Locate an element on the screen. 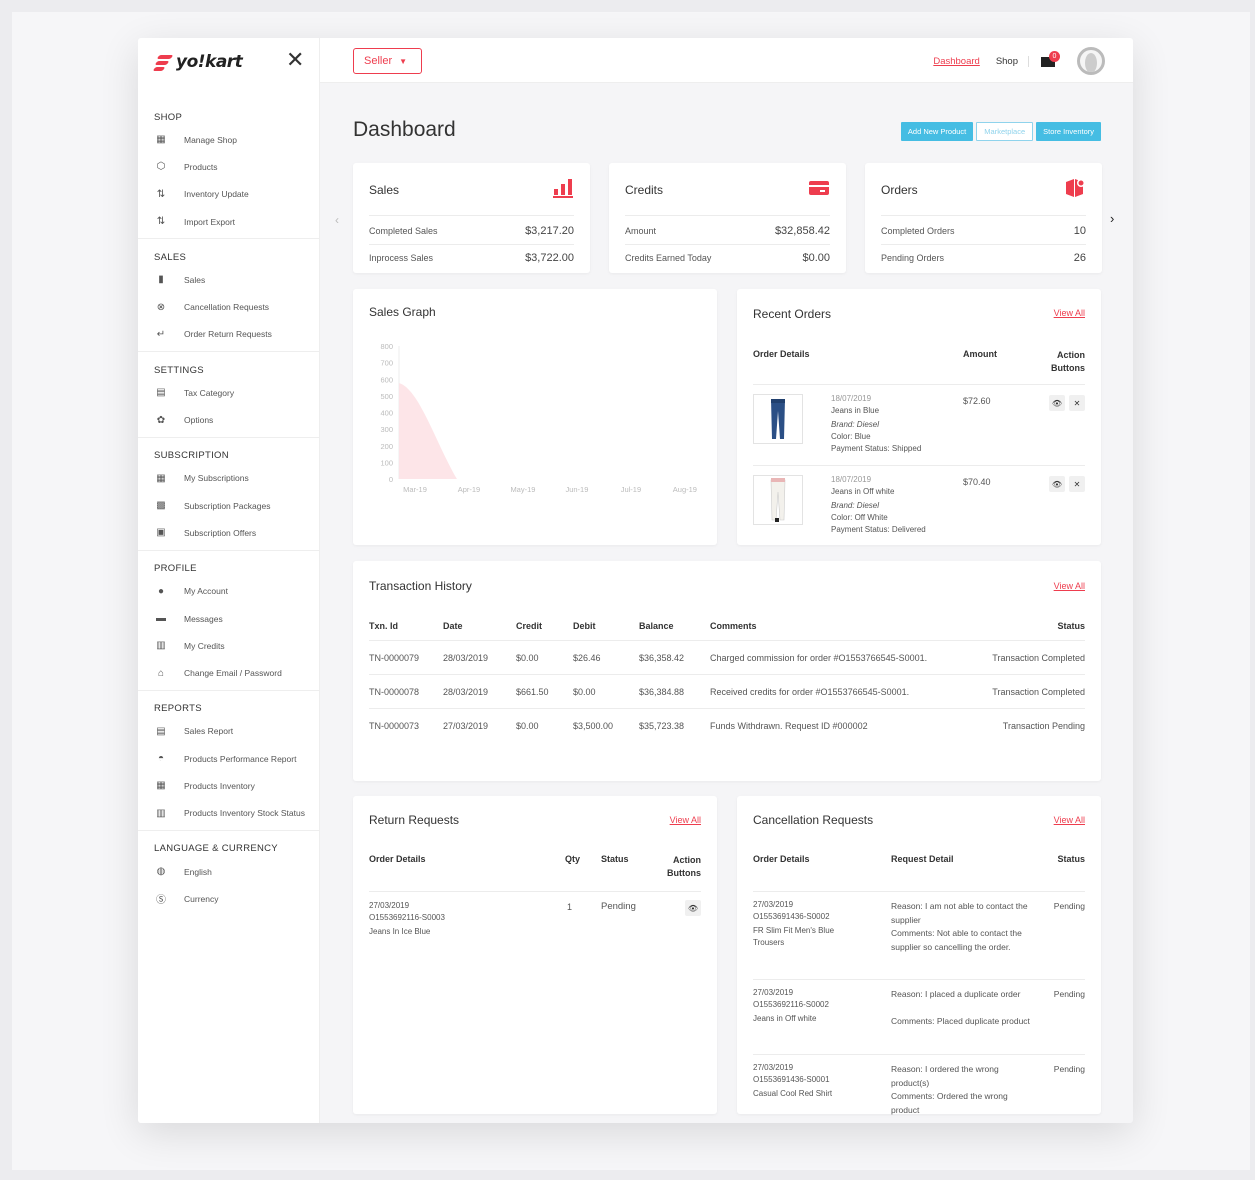  sidebar-item-options: ✿ Options is located at coordinates (229, 419).